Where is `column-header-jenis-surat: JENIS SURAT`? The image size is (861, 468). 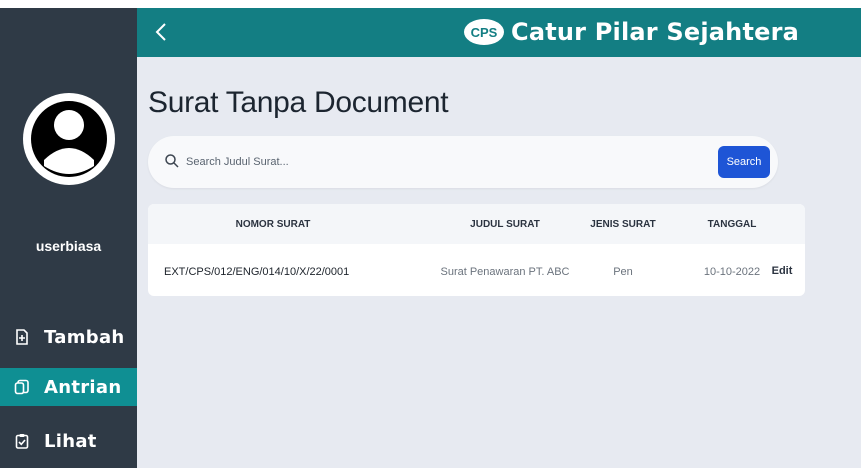 column-header-jenis-surat: JENIS SURAT is located at coordinates (623, 224).